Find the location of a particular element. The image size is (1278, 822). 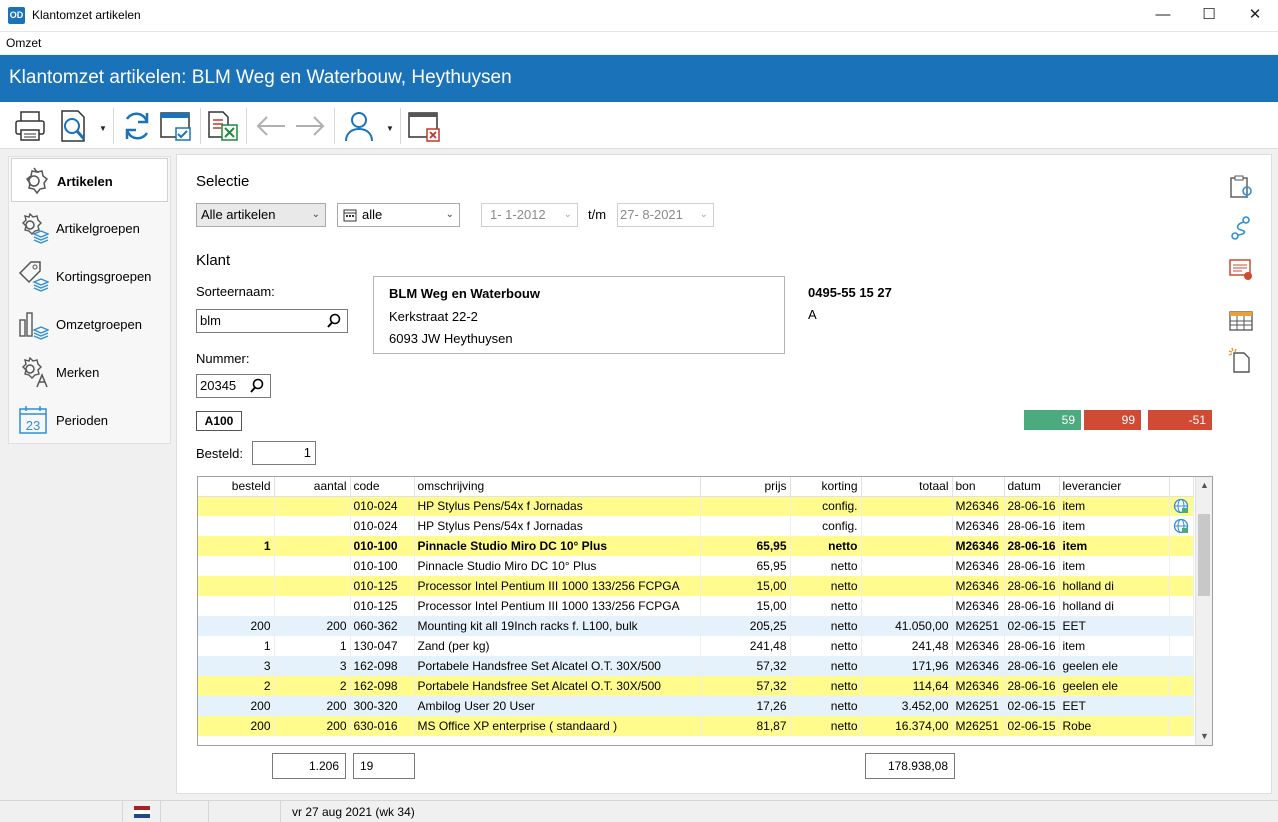

next-button is located at coordinates (310, 126).